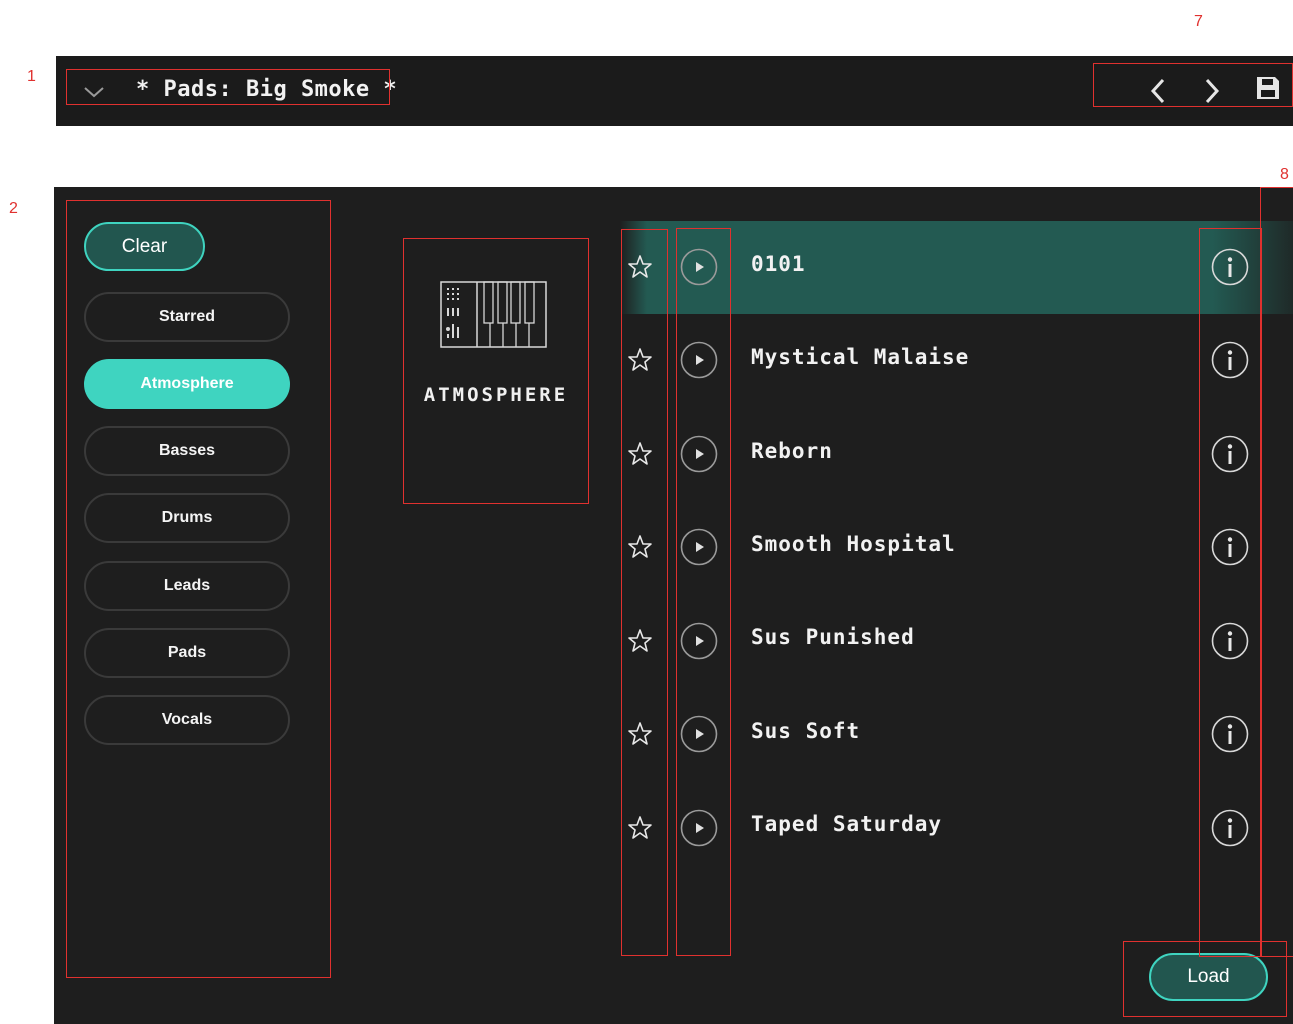 Image resolution: width=1293 pixels, height=1024 pixels. Describe the element at coordinates (1159, 91) in the screenshot. I see `chevron-left-icon` at that location.